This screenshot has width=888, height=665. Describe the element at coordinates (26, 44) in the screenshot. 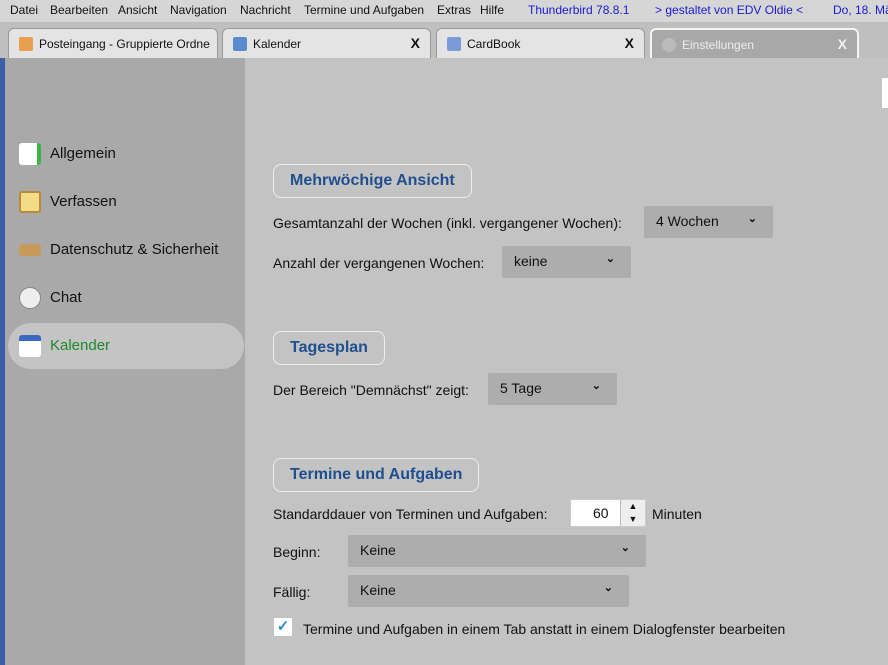

I see `inbox-icon` at that location.